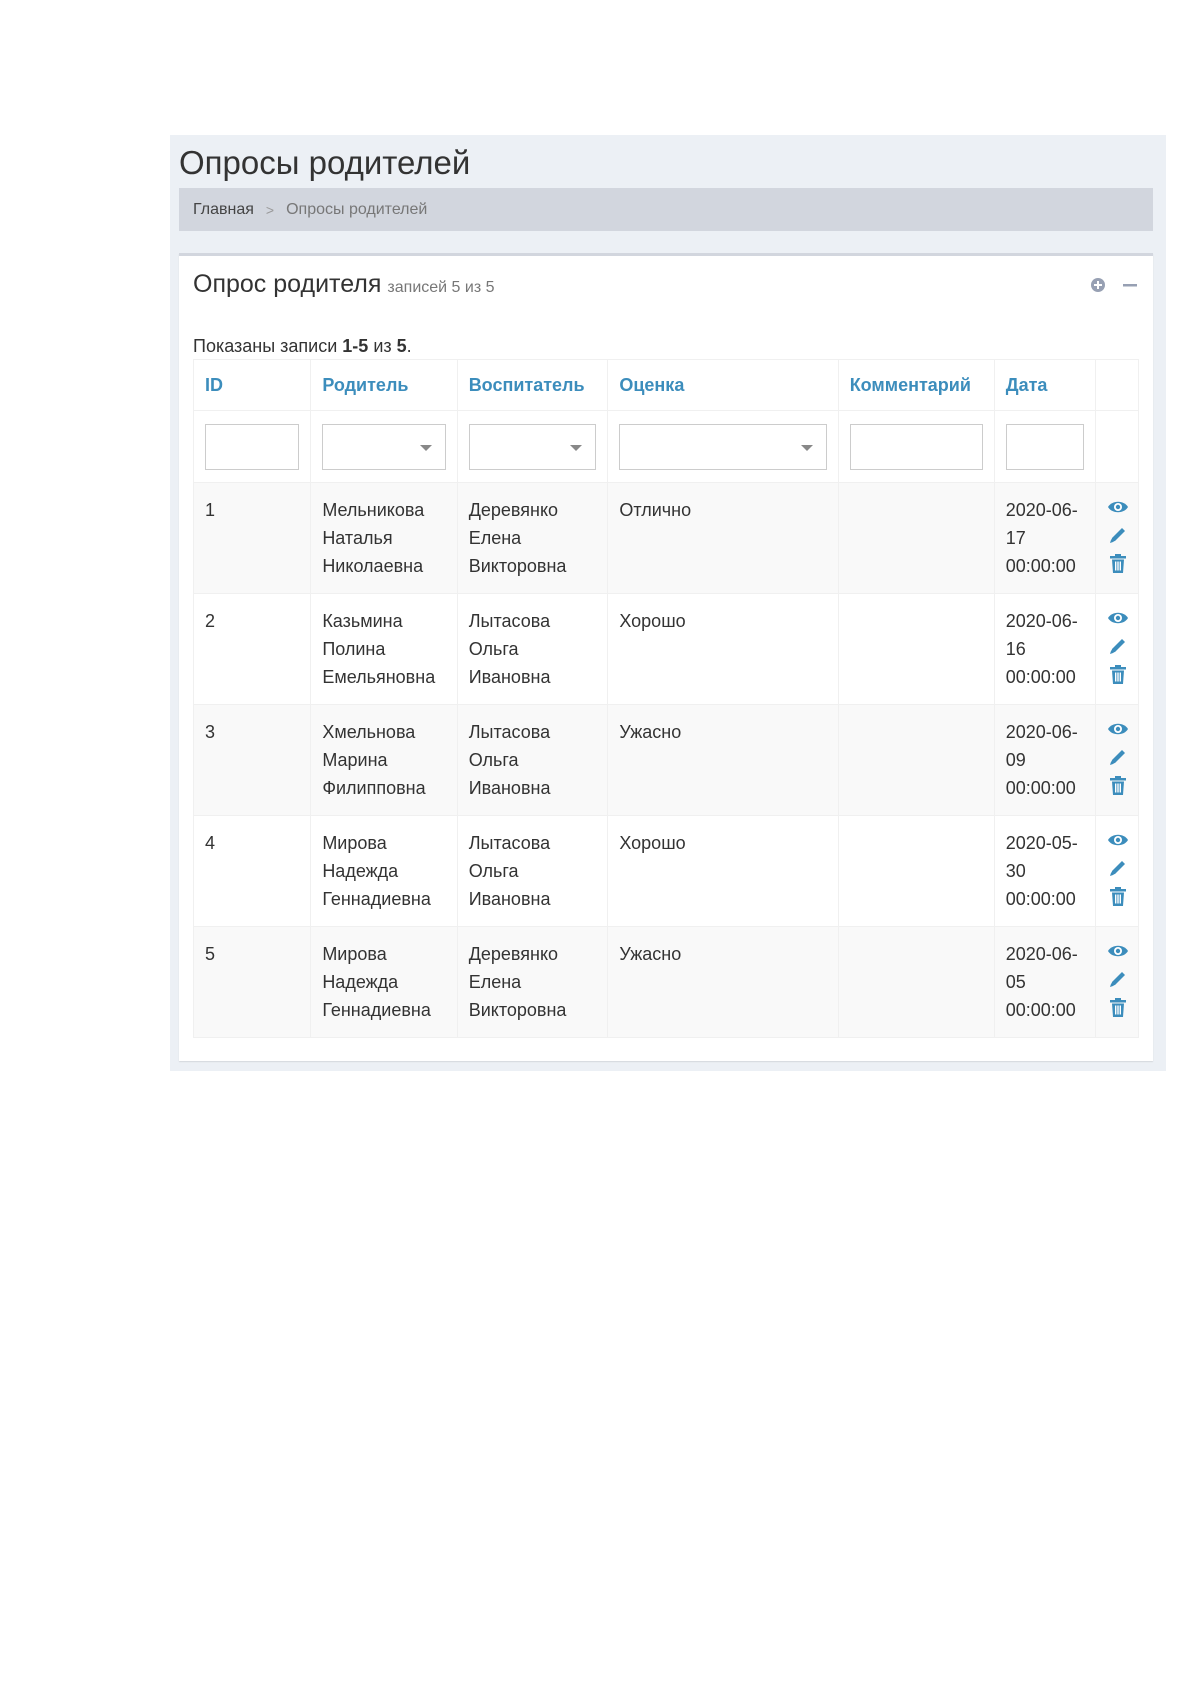 The image size is (1191, 1684). Describe the element at coordinates (287, 284) in the screenshot. I see `box-title-text: Опрос родителя` at that location.